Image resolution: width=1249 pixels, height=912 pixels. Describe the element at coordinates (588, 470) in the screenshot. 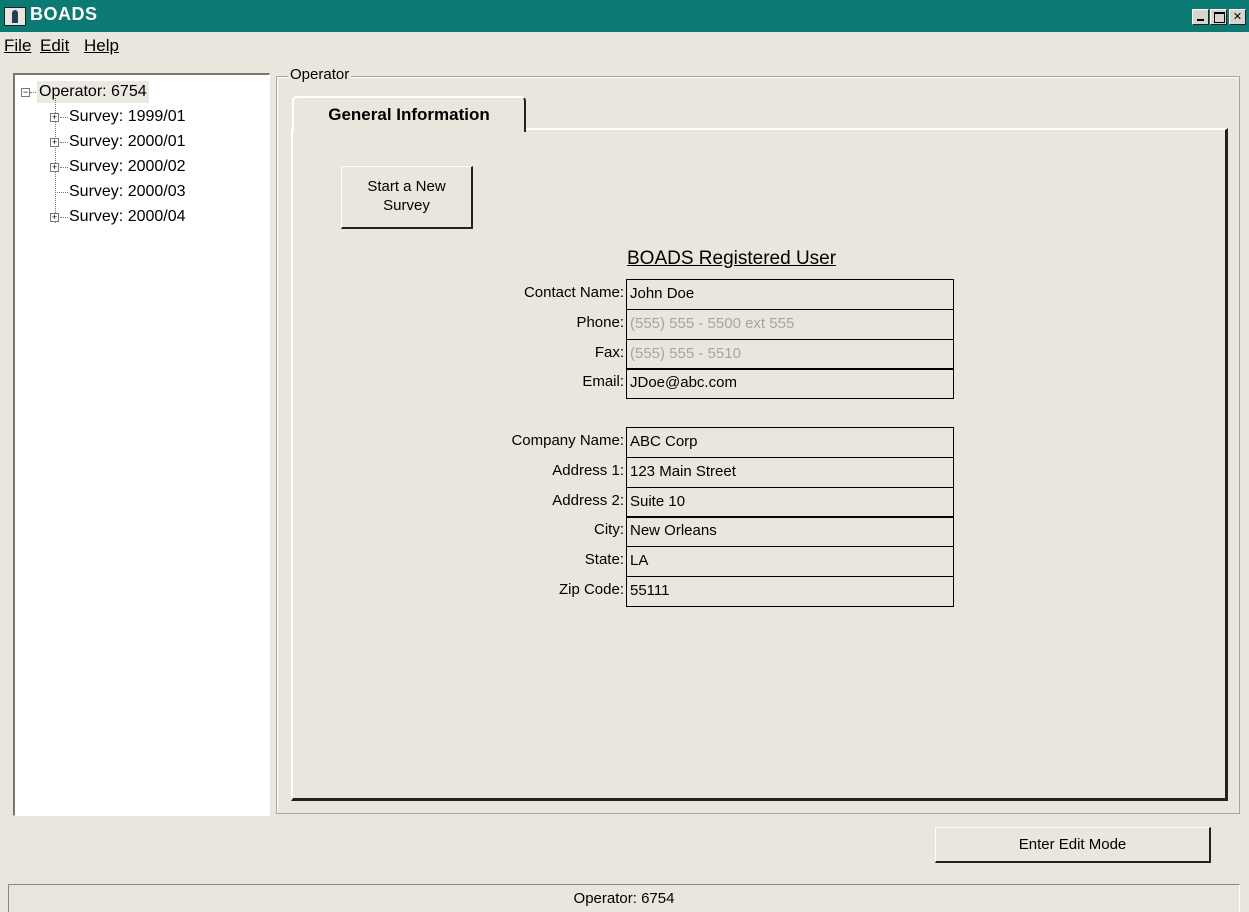

I see `address1-label: Address 1:` at that location.